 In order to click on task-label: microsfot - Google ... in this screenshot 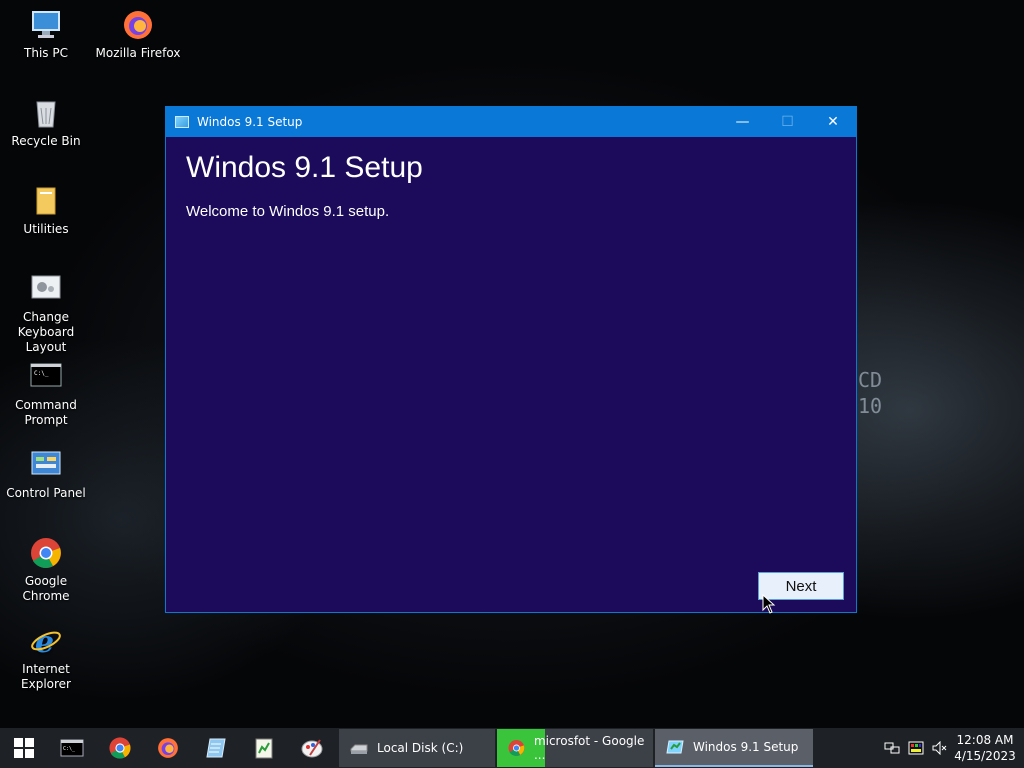, I will do `click(589, 748)`.